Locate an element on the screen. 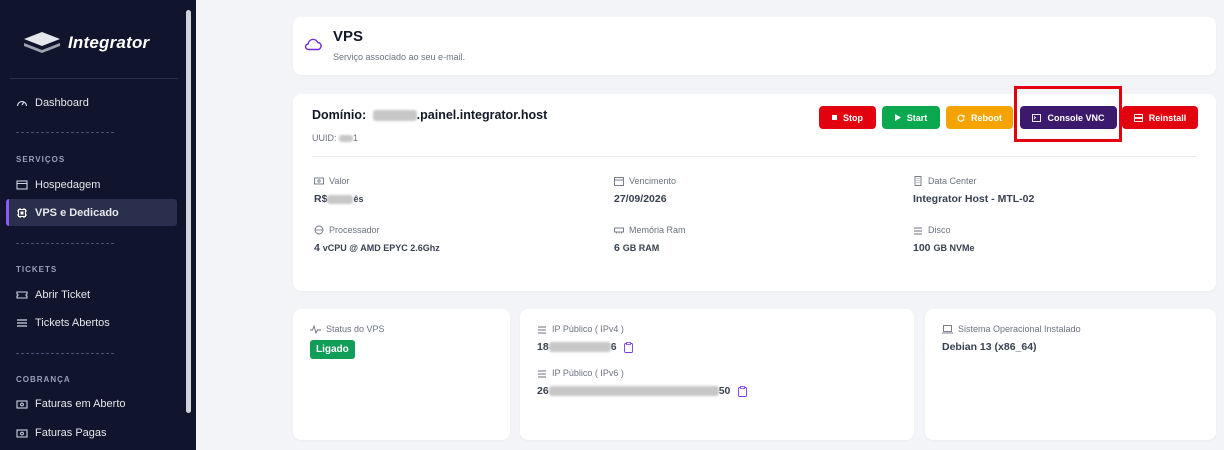  valor-prefix: R$ is located at coordinates (321, 199).